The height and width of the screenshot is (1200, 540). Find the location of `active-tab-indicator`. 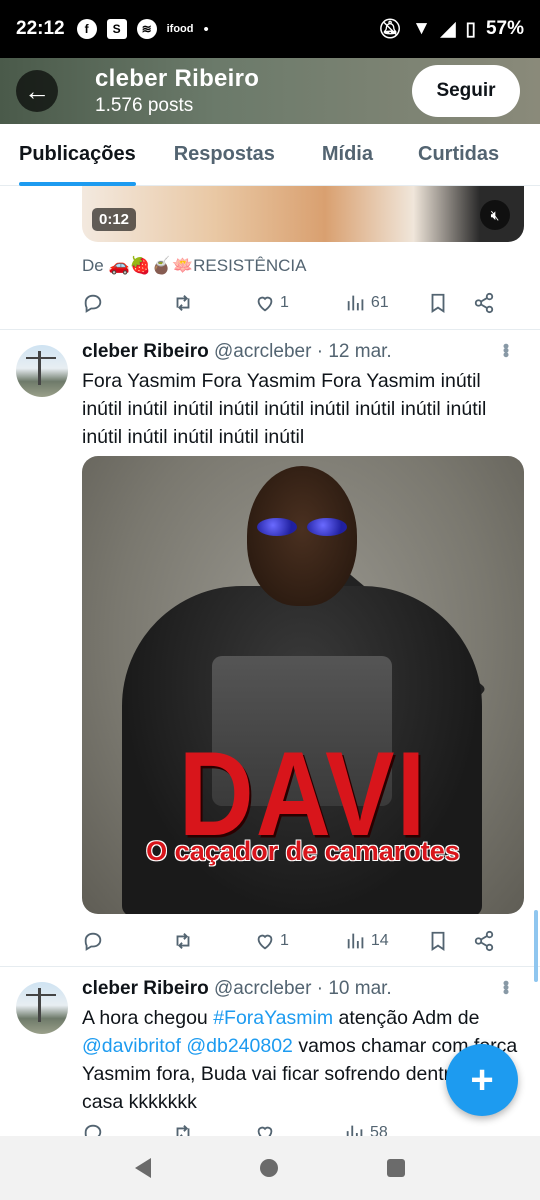

active-tab-indicator is located at coordinates (77, 183).